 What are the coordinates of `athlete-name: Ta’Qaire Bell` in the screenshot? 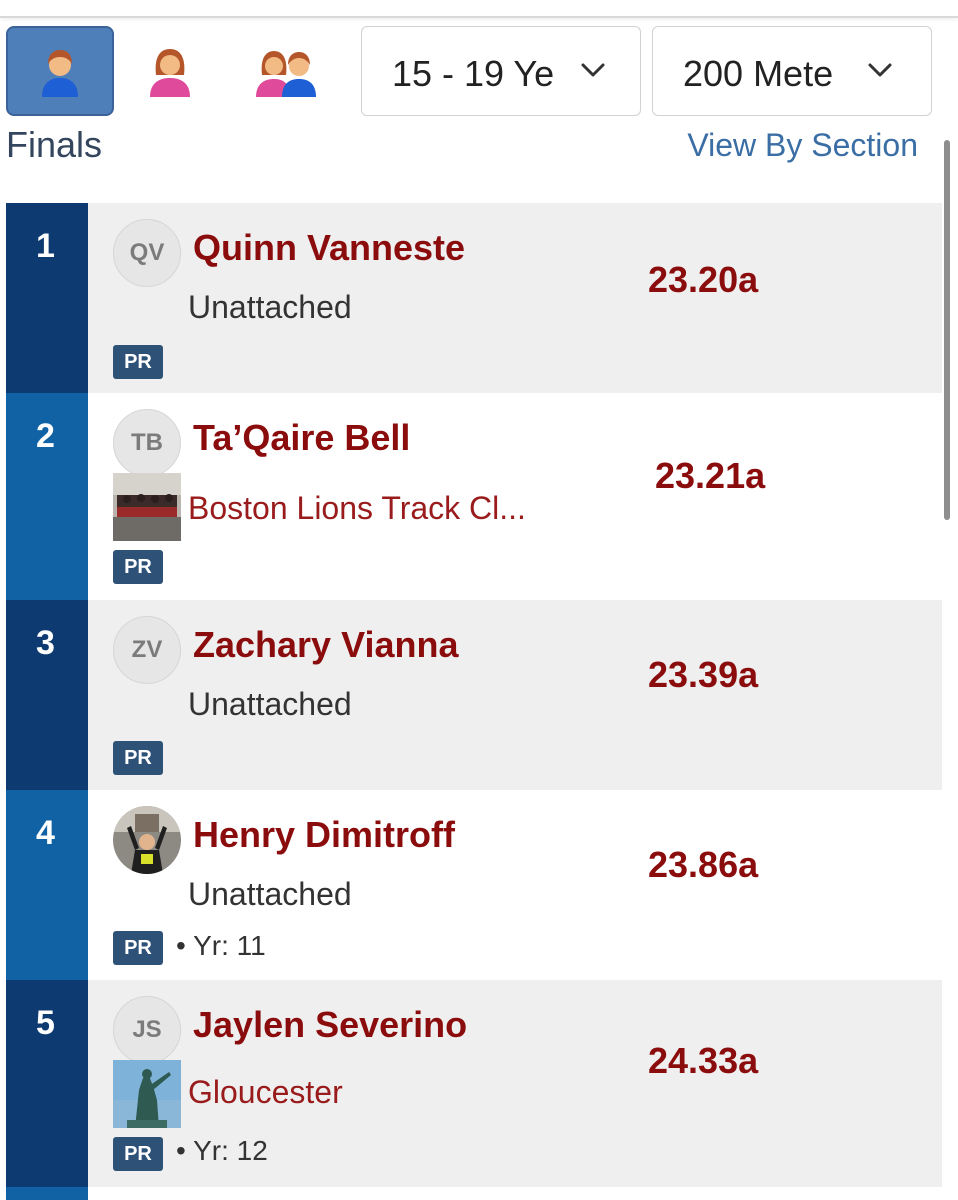 It's located at (301, 438).